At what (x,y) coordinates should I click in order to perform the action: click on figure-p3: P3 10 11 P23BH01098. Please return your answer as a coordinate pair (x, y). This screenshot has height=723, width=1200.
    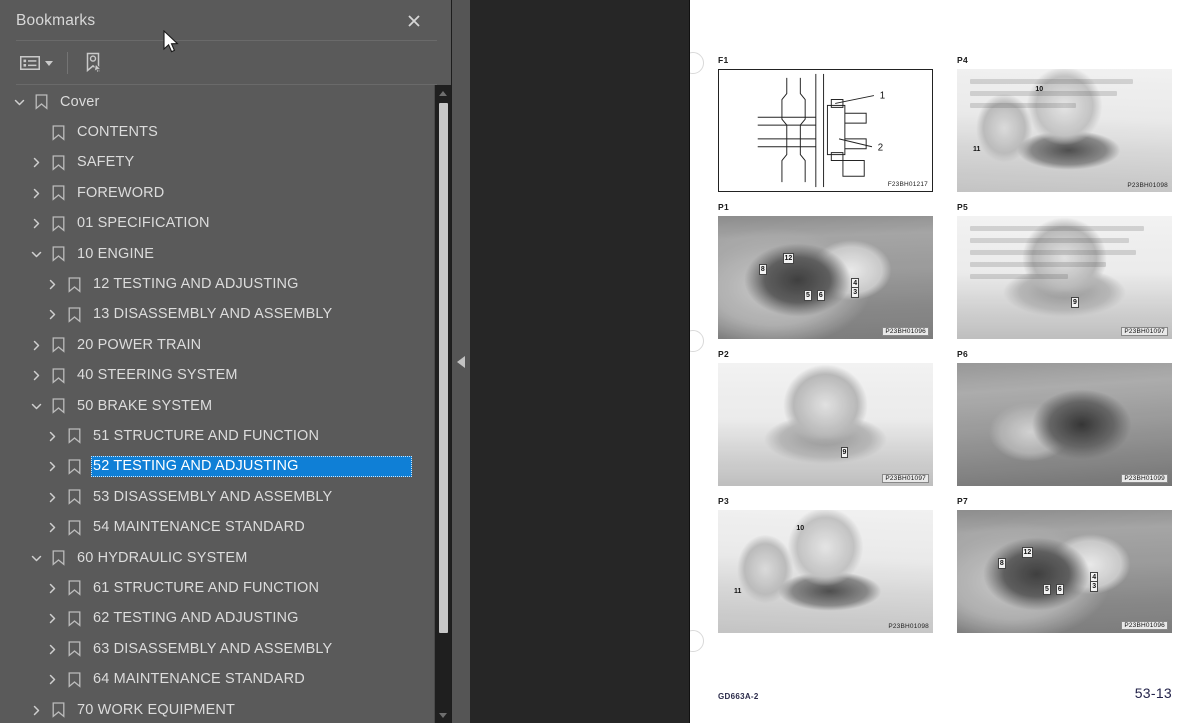
    Looking at the image, I should click on (825, 564).